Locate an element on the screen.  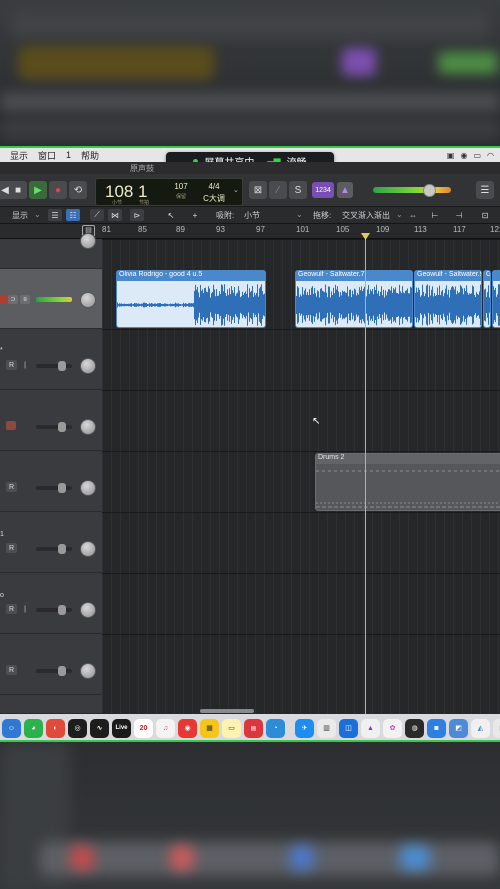
list-view-icon: ☰ is located at coordinates (55, 215).